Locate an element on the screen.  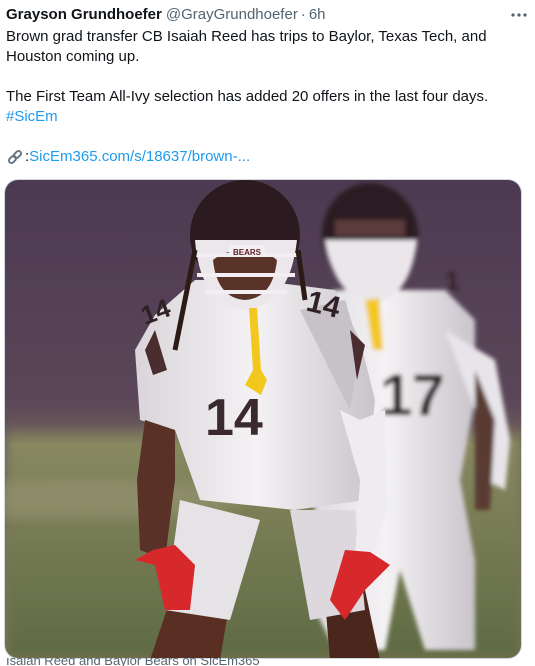
media-caption: Isaiah Reed and Baylor Bears on SicEm365 is located at coordinates (264, 662).